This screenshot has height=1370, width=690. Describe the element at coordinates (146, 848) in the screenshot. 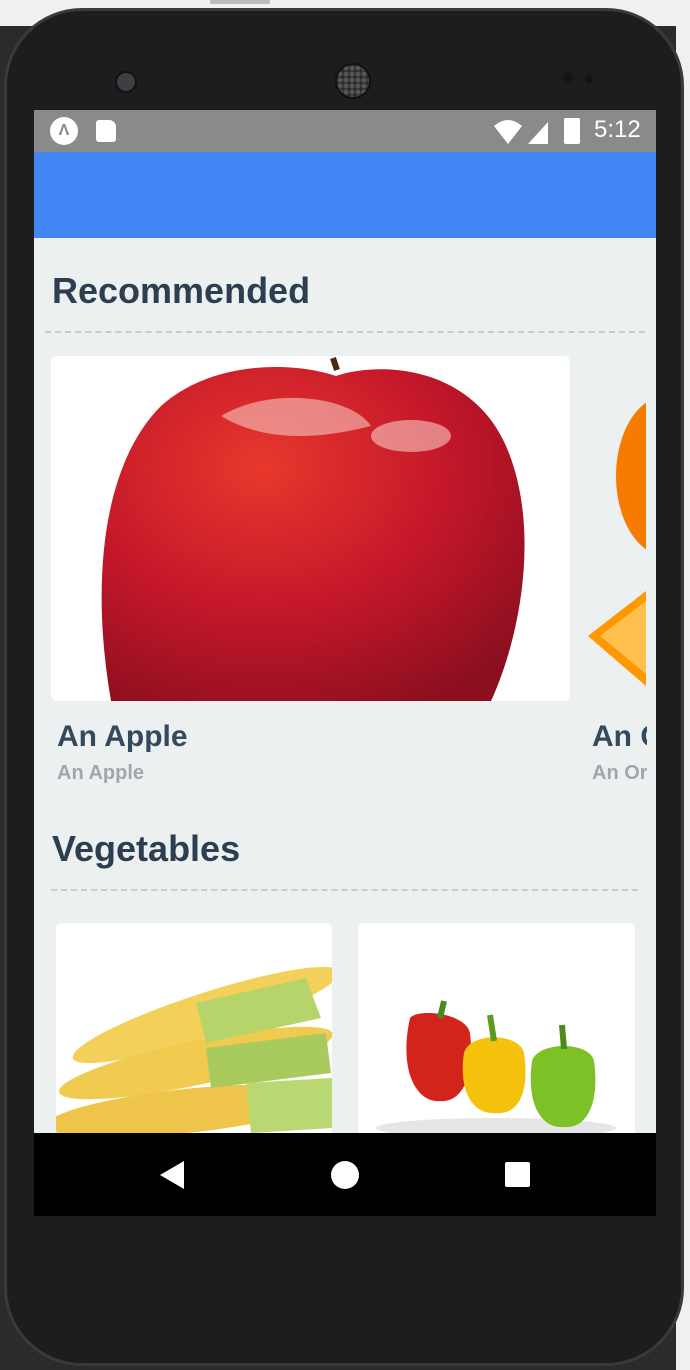

I see `vegetables-section-title: Vegetables` at that location.